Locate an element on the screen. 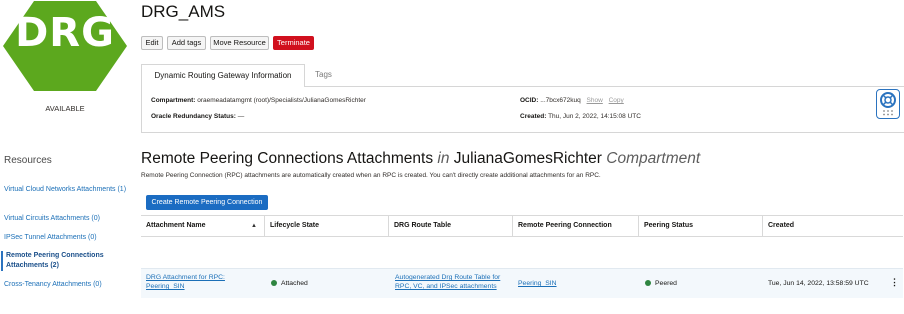  ocid-value: ...7bcx672kuq is located at coordinates (560, 100).